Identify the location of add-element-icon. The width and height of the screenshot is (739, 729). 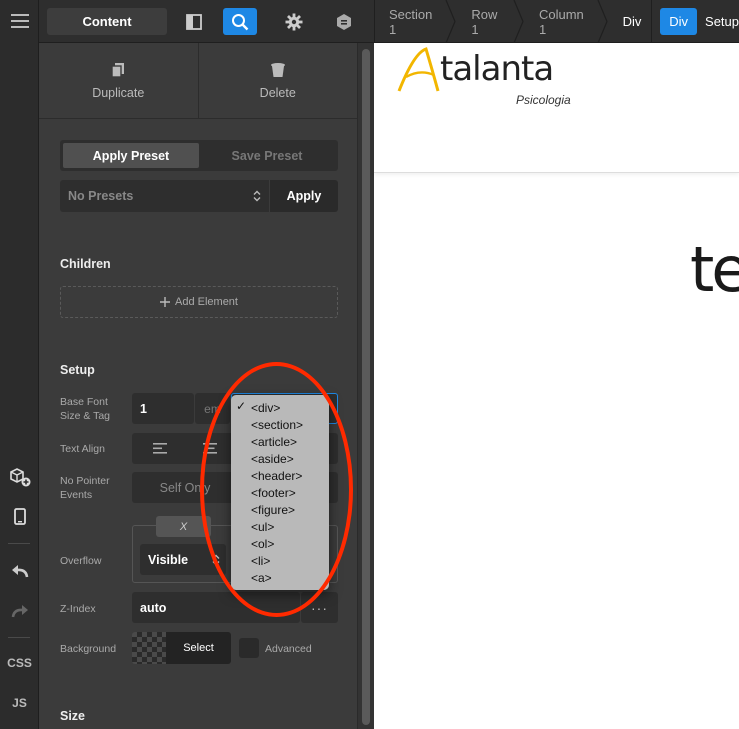
(19, 477).